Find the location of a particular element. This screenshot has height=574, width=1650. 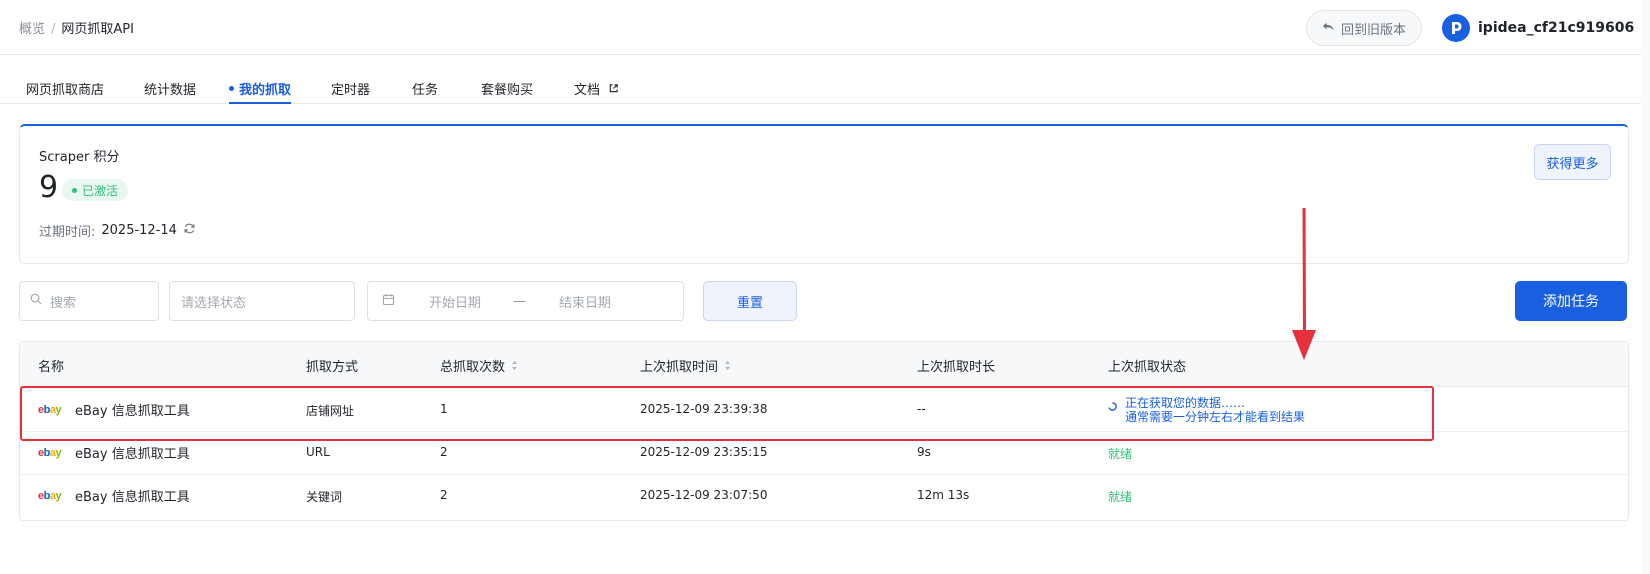

tab-docs: 文档 is located at coordinates (596, 91).